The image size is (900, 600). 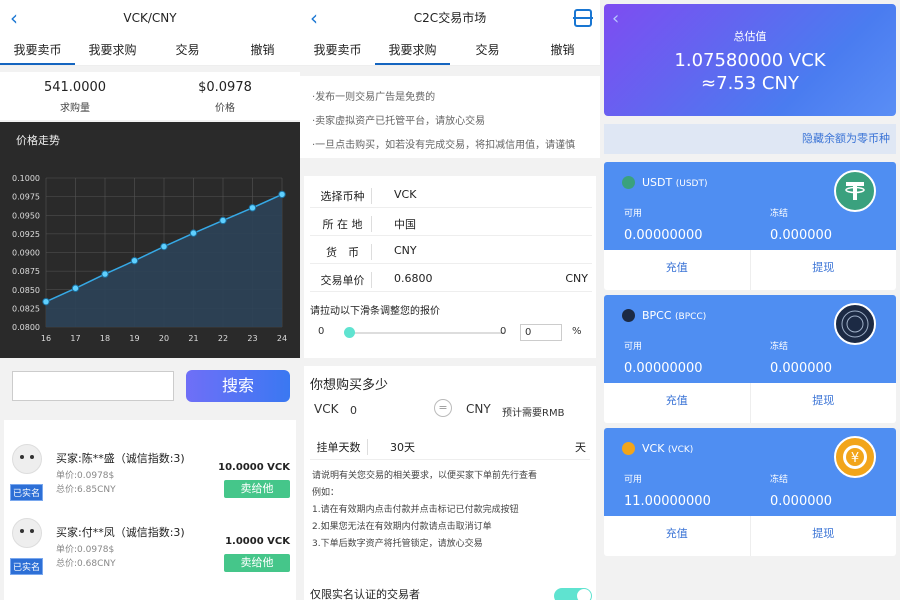 What do you see at coordinates (750, 83) in the screenshot?
I see `valuation-cny: ≈7.53 CNY` at bounding box center [750, 83].